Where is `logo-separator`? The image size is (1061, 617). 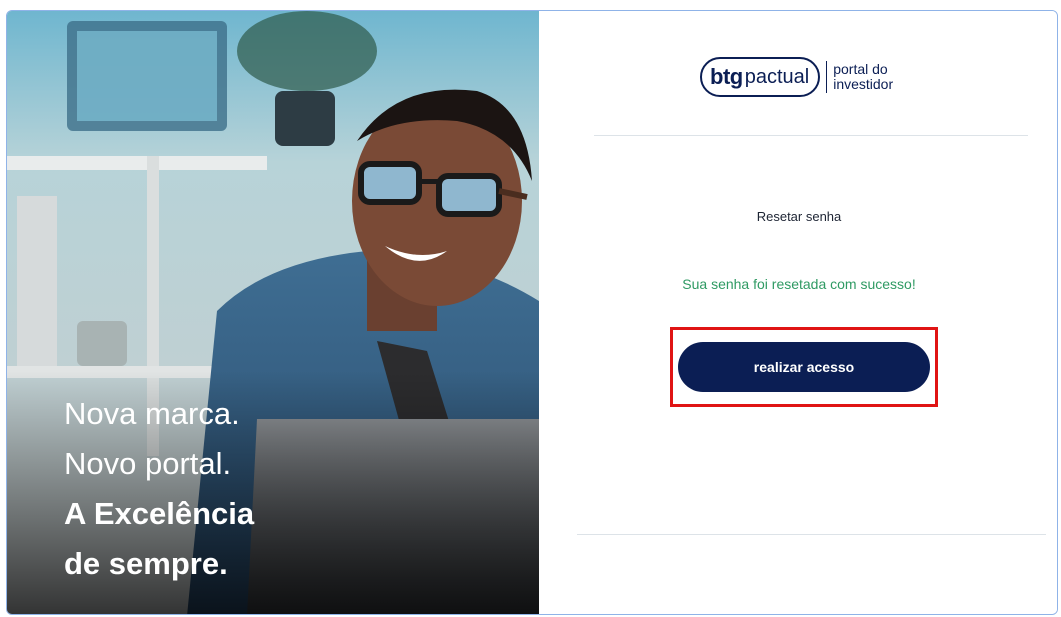 logo-separator is located at coordinates (827, 77).